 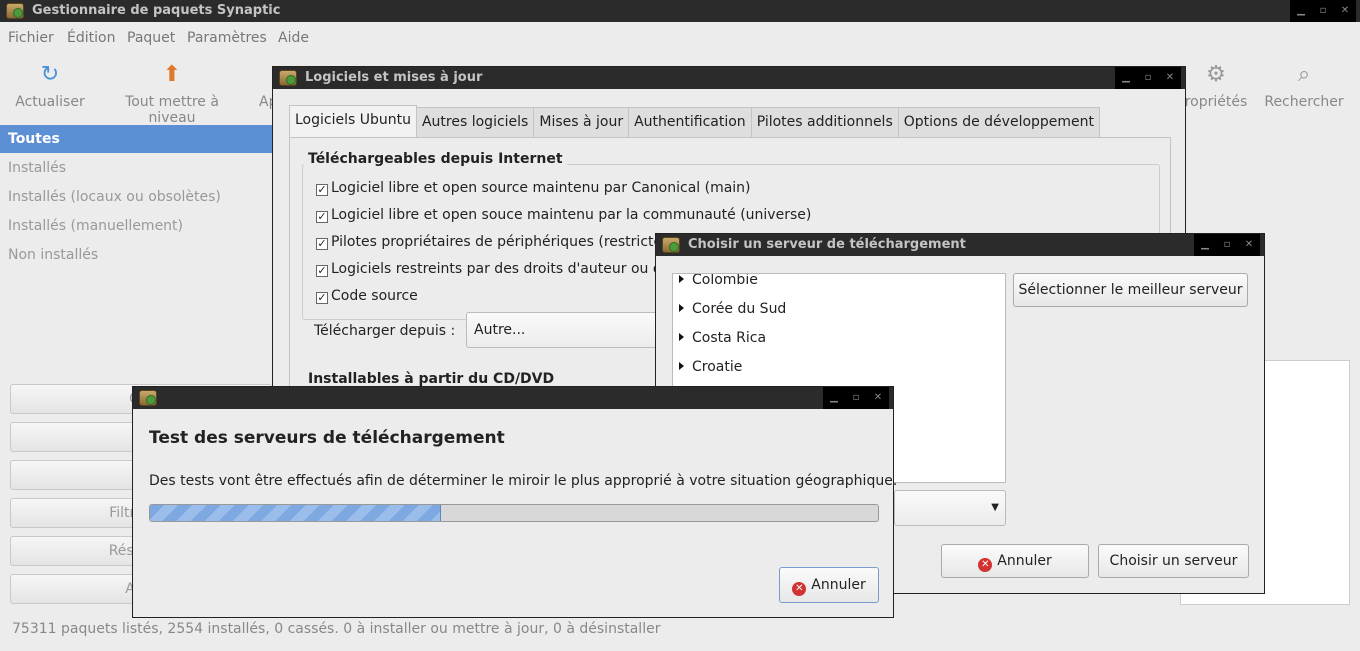 What do you see at coordinates (296, 513) in the screenshot?
I see `progress-fill` at bounding box center [296, 513].